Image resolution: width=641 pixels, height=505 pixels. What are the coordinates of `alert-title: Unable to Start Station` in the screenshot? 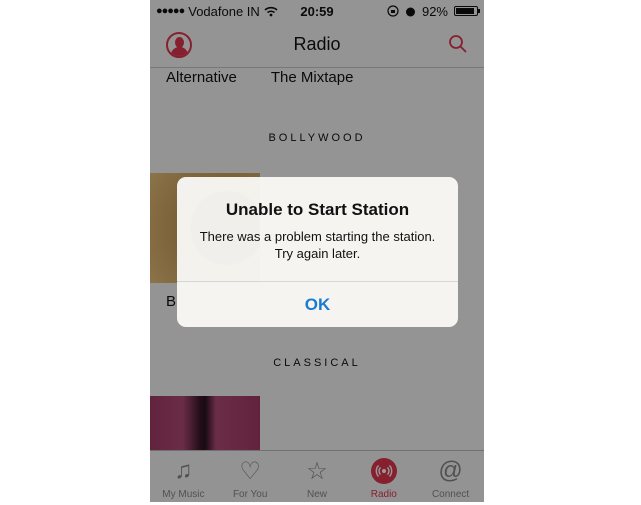 It's located at (317, 209).